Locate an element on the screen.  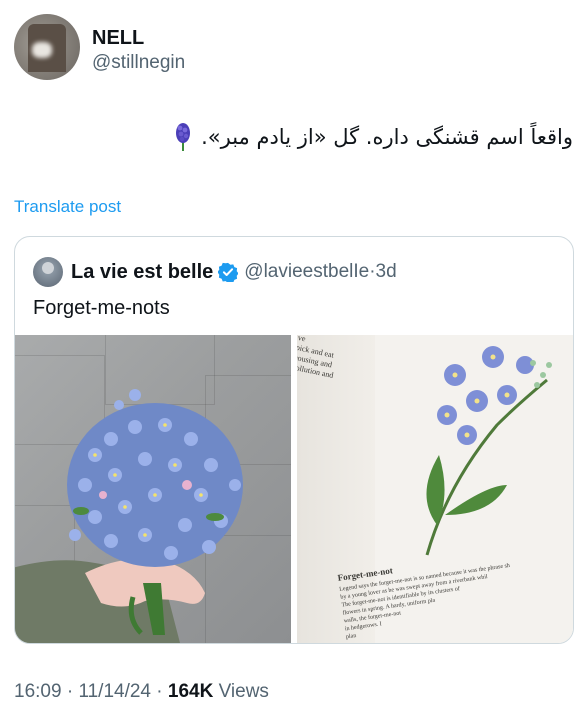
views-label: Views is located at coordinates (243, 691).